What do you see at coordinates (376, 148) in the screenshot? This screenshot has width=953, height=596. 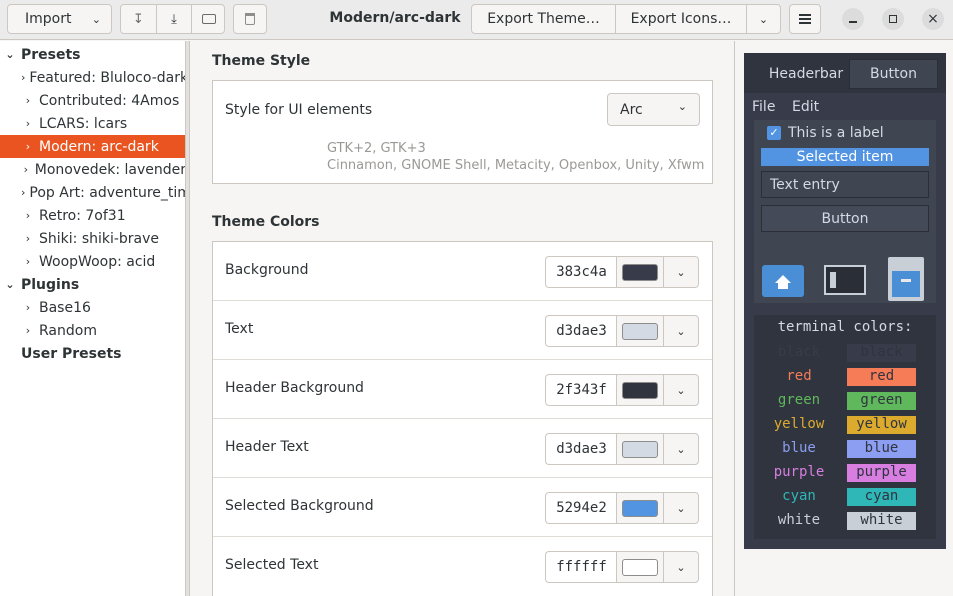 I see `style-desc-line1: GTK+2, GTK+3` at bounding box center [376, 148].